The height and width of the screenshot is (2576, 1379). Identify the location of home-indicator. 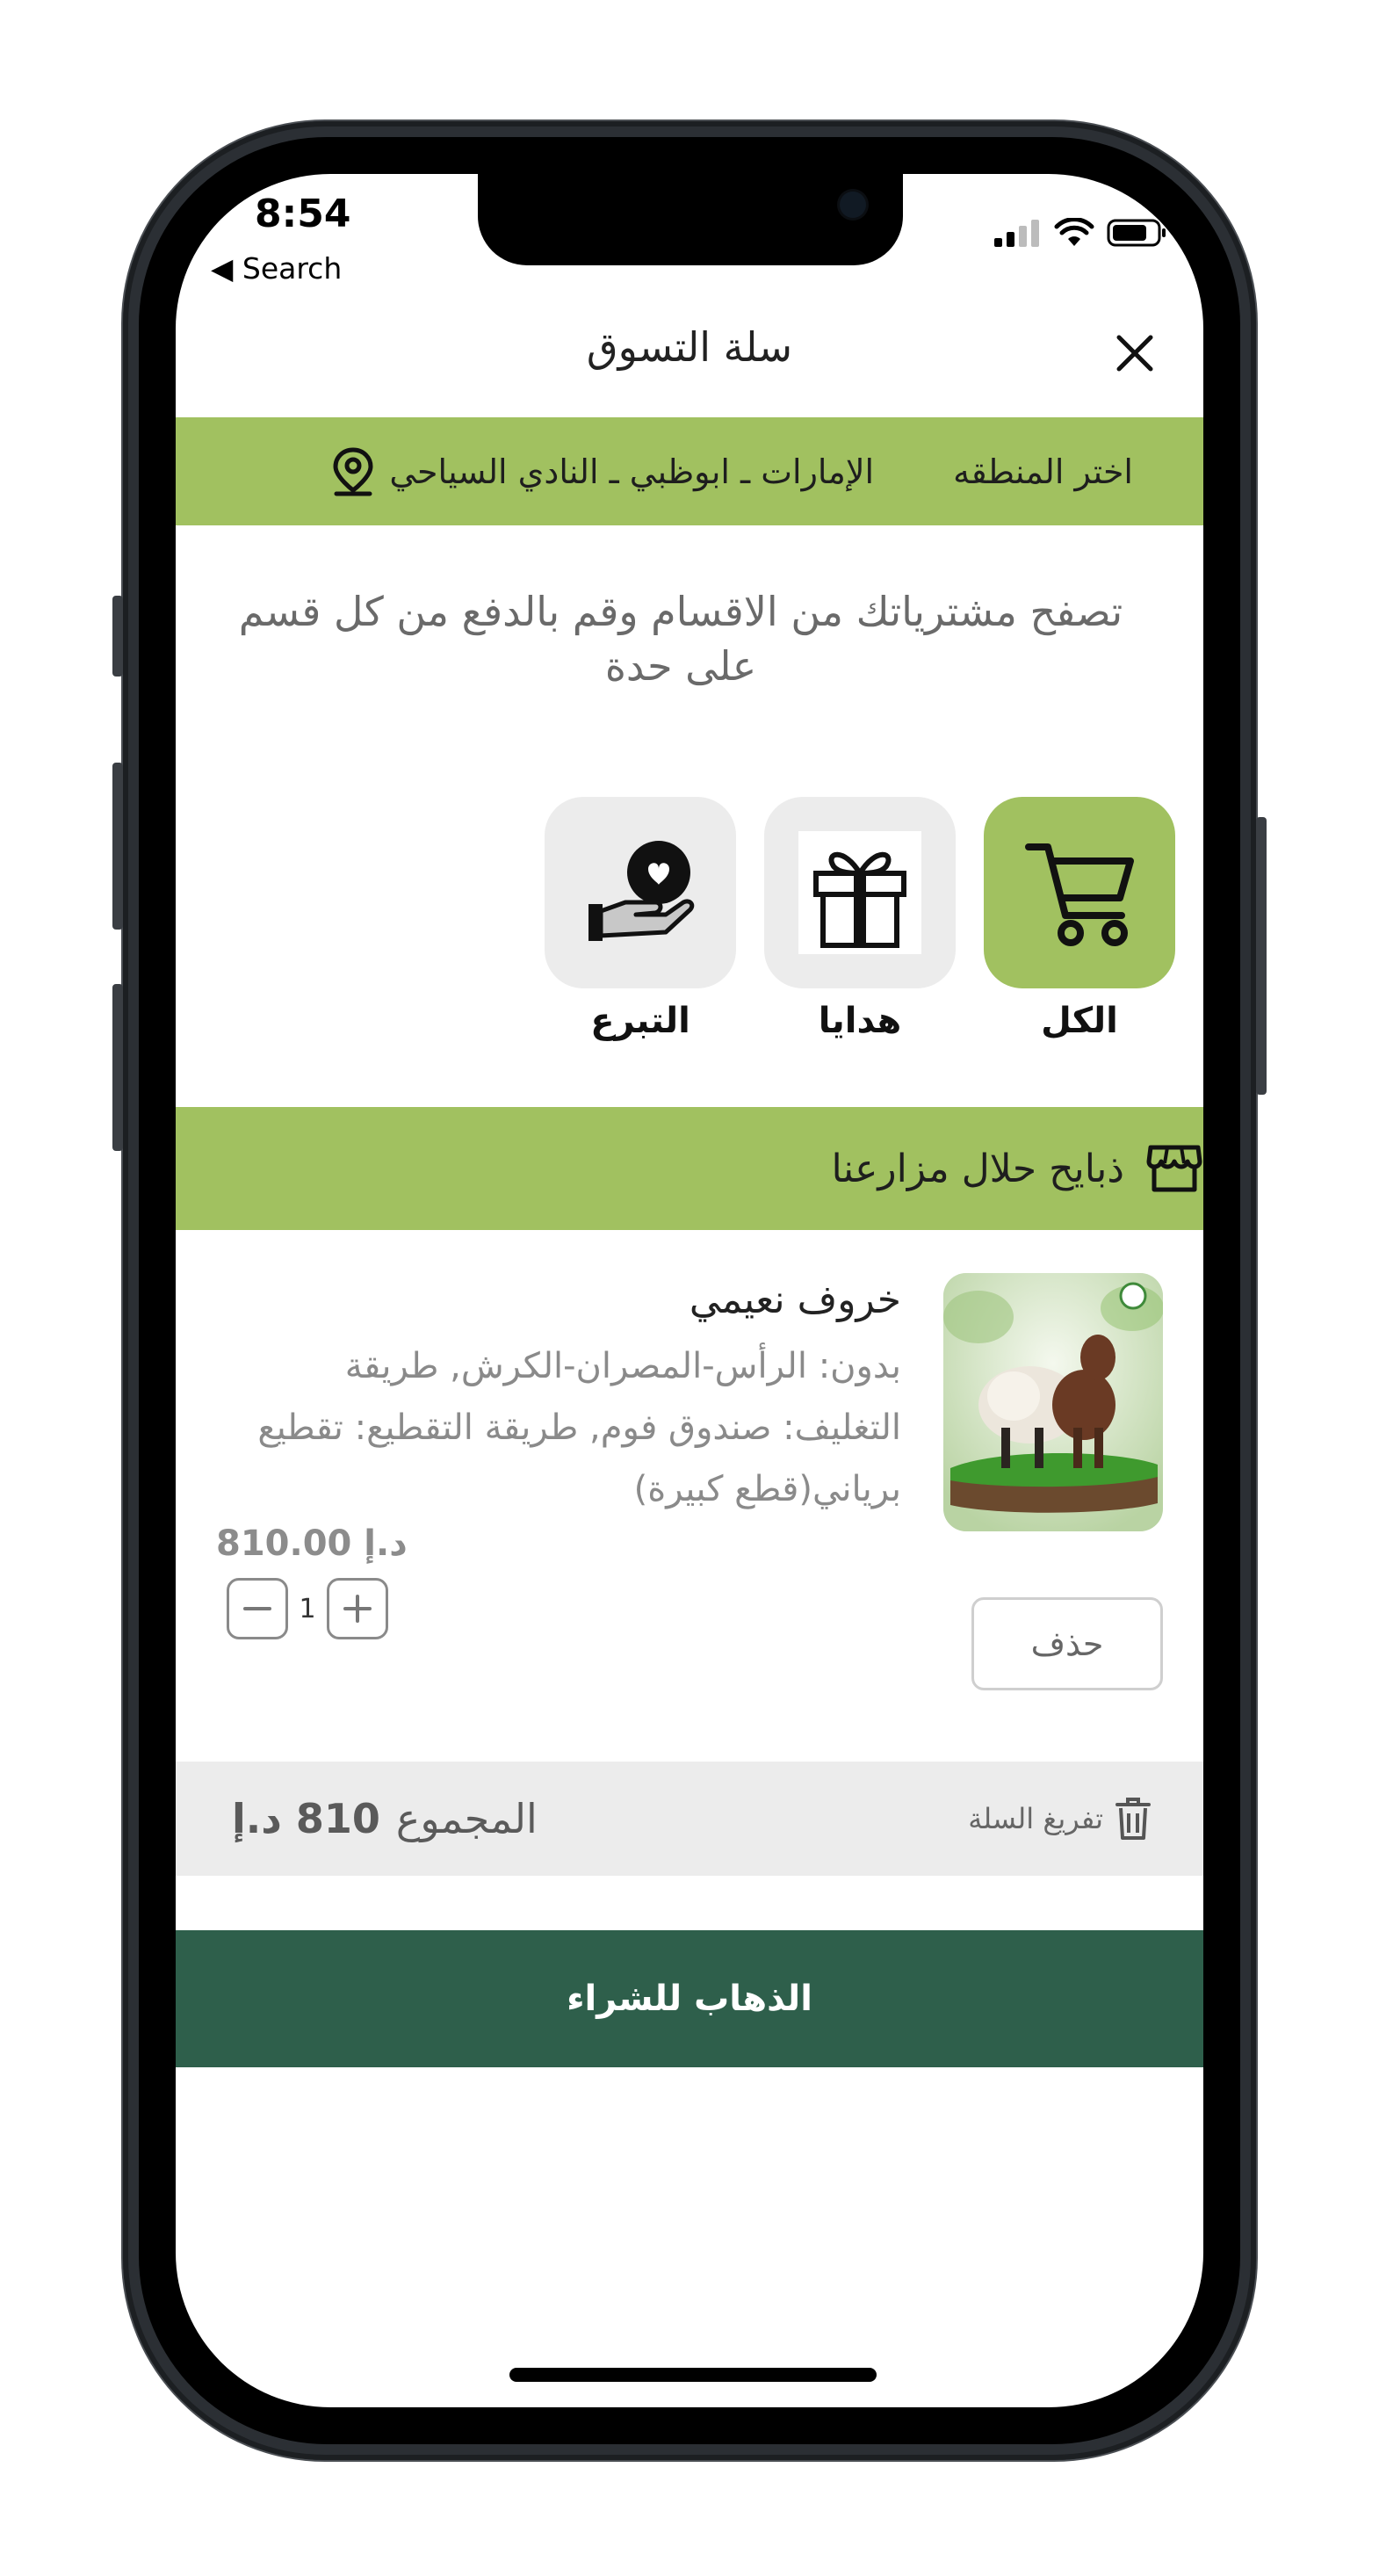
(693, 2375).